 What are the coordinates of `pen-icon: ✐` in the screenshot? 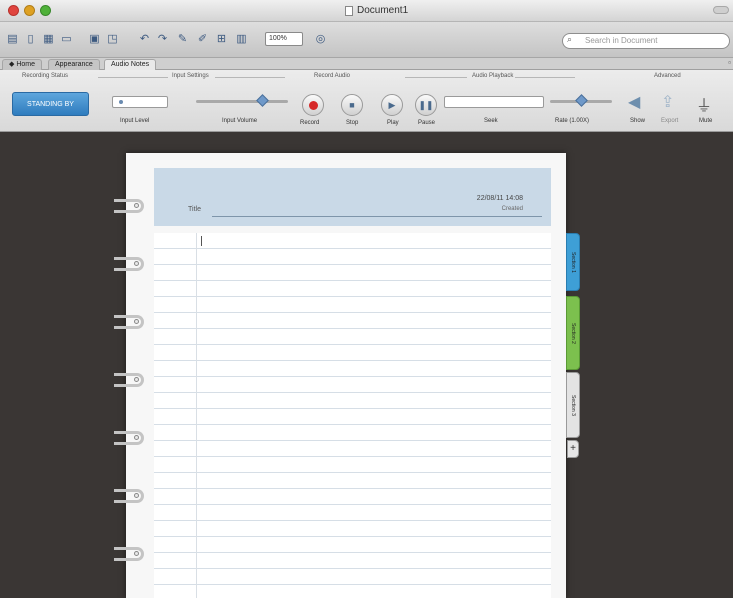 It's located at (202, 38).